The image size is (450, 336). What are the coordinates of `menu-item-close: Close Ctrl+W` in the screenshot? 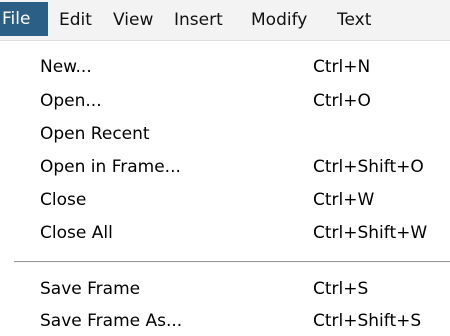 It's located at (225, 200).